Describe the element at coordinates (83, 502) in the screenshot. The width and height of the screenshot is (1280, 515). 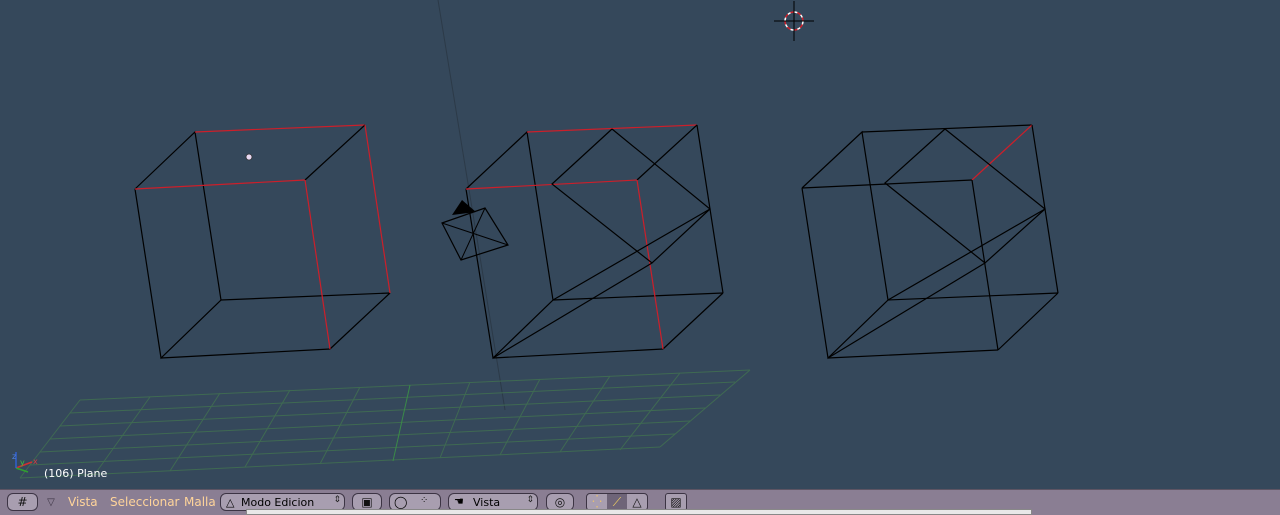
I see `menu-vista: Vista` at that location.